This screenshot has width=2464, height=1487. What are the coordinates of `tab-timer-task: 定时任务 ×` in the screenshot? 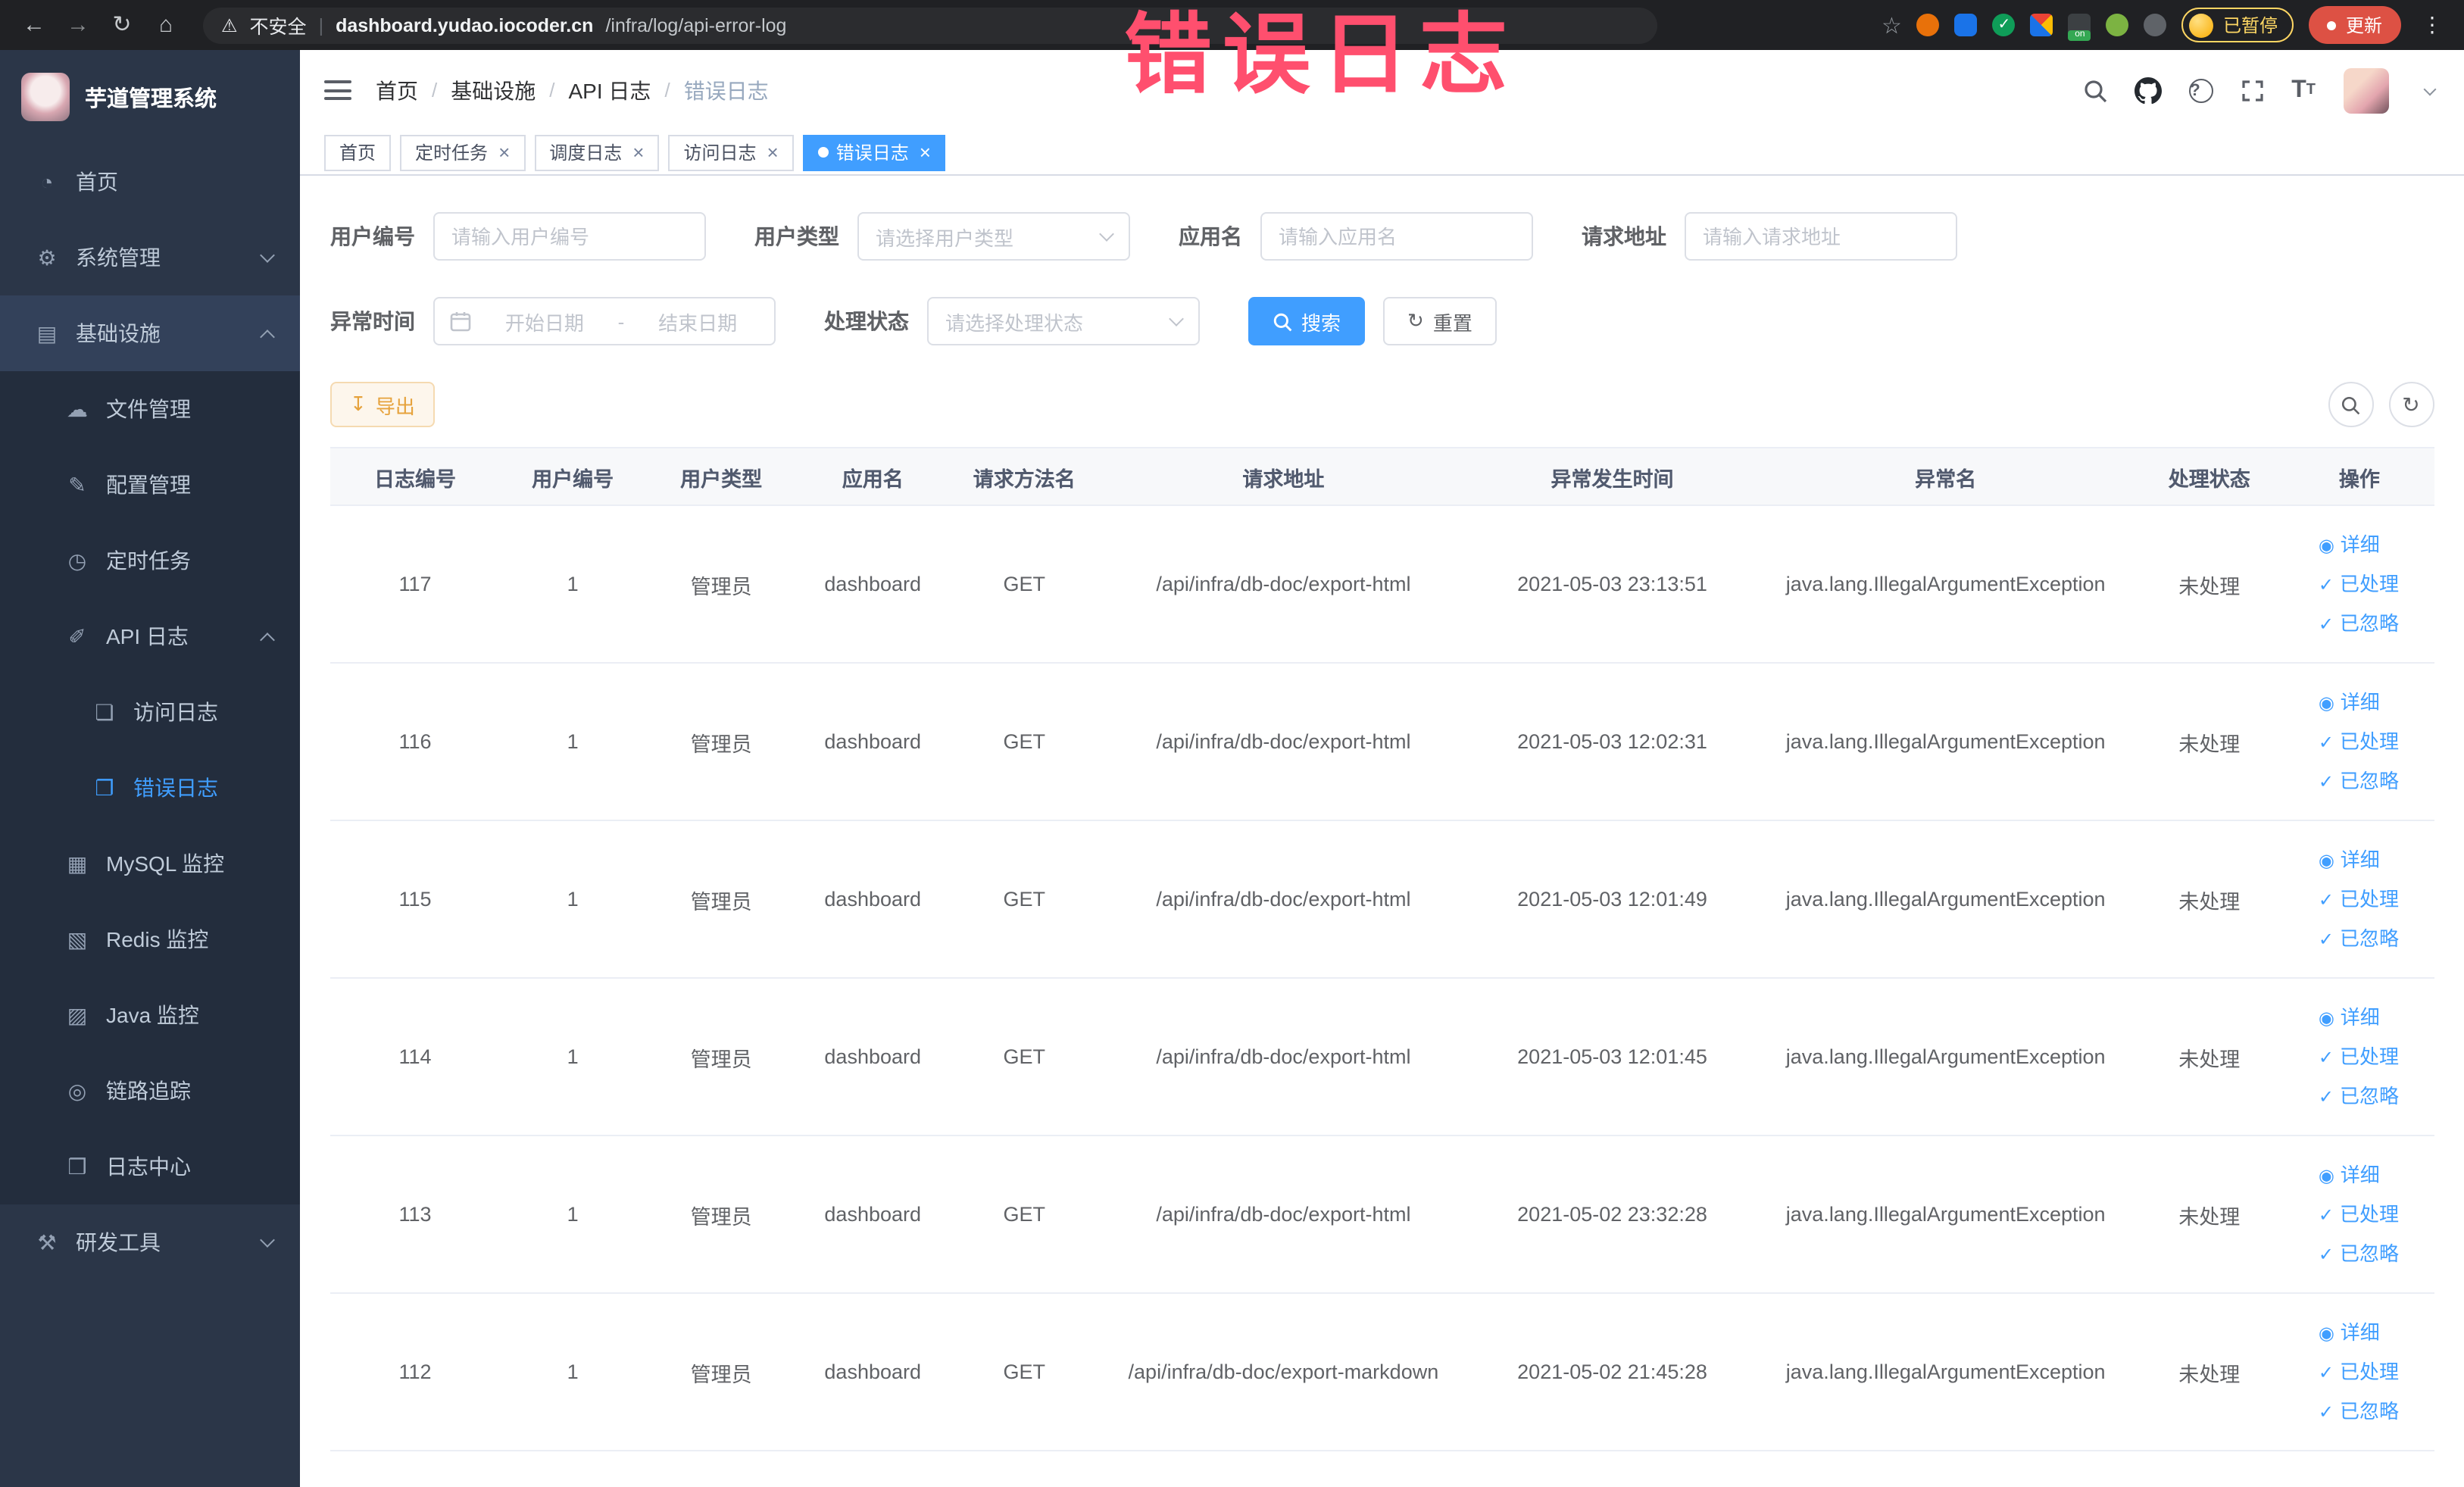 It's located at (463, 152).